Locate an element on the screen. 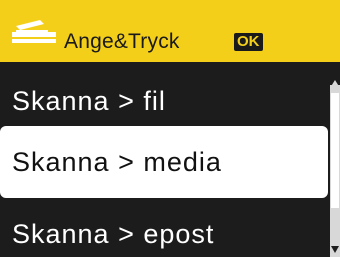 This screenshot has height=257, width=340. scrollbar is located at coordinates (335, 171).